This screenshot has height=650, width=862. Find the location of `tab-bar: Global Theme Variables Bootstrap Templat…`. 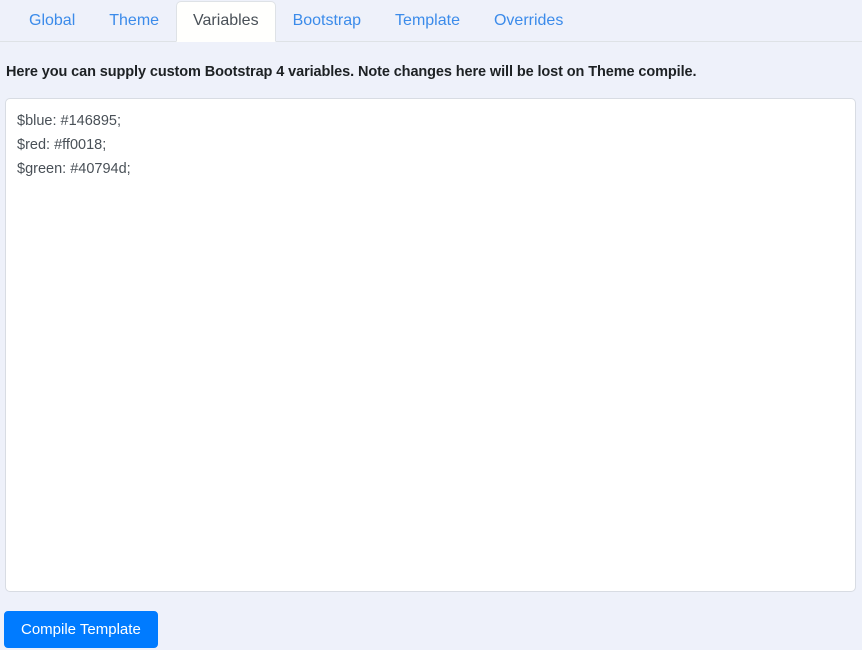

tab-bar: Global Theme Variables Bootstrap Templat… is located at coordinates (431, 21).